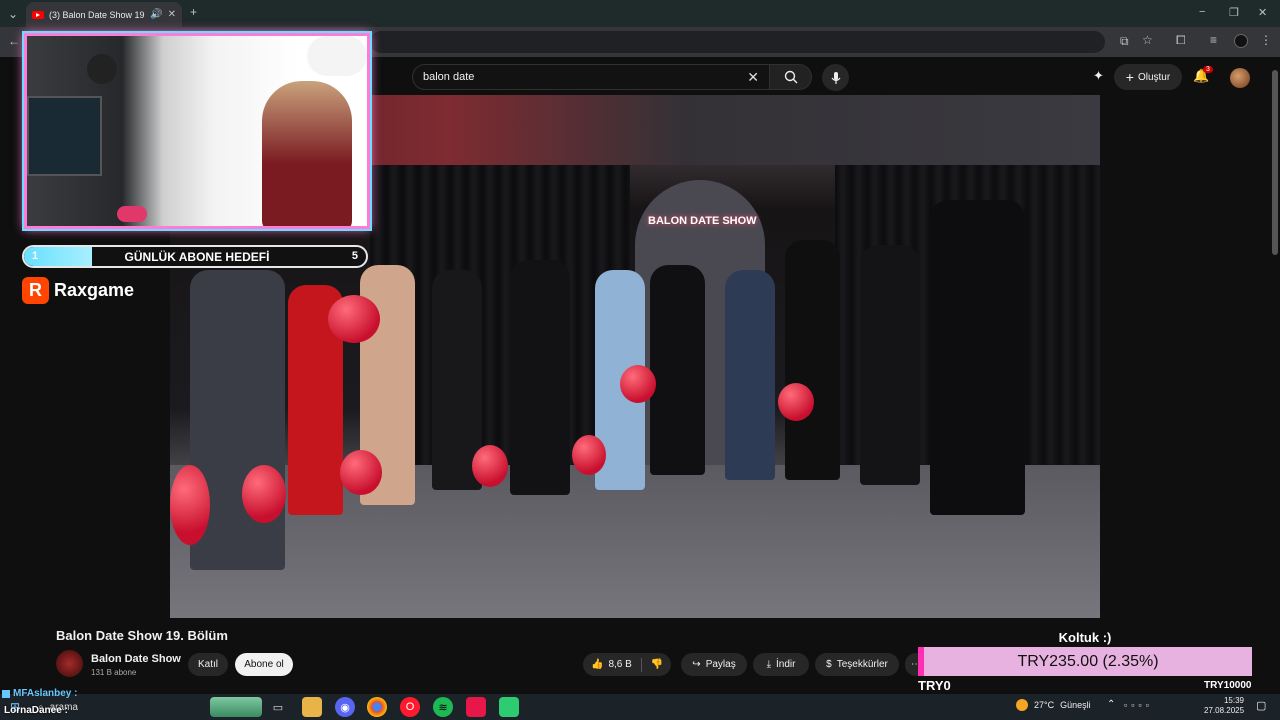  I want to click on tab-close-icon: ✕, so click(172, 14).